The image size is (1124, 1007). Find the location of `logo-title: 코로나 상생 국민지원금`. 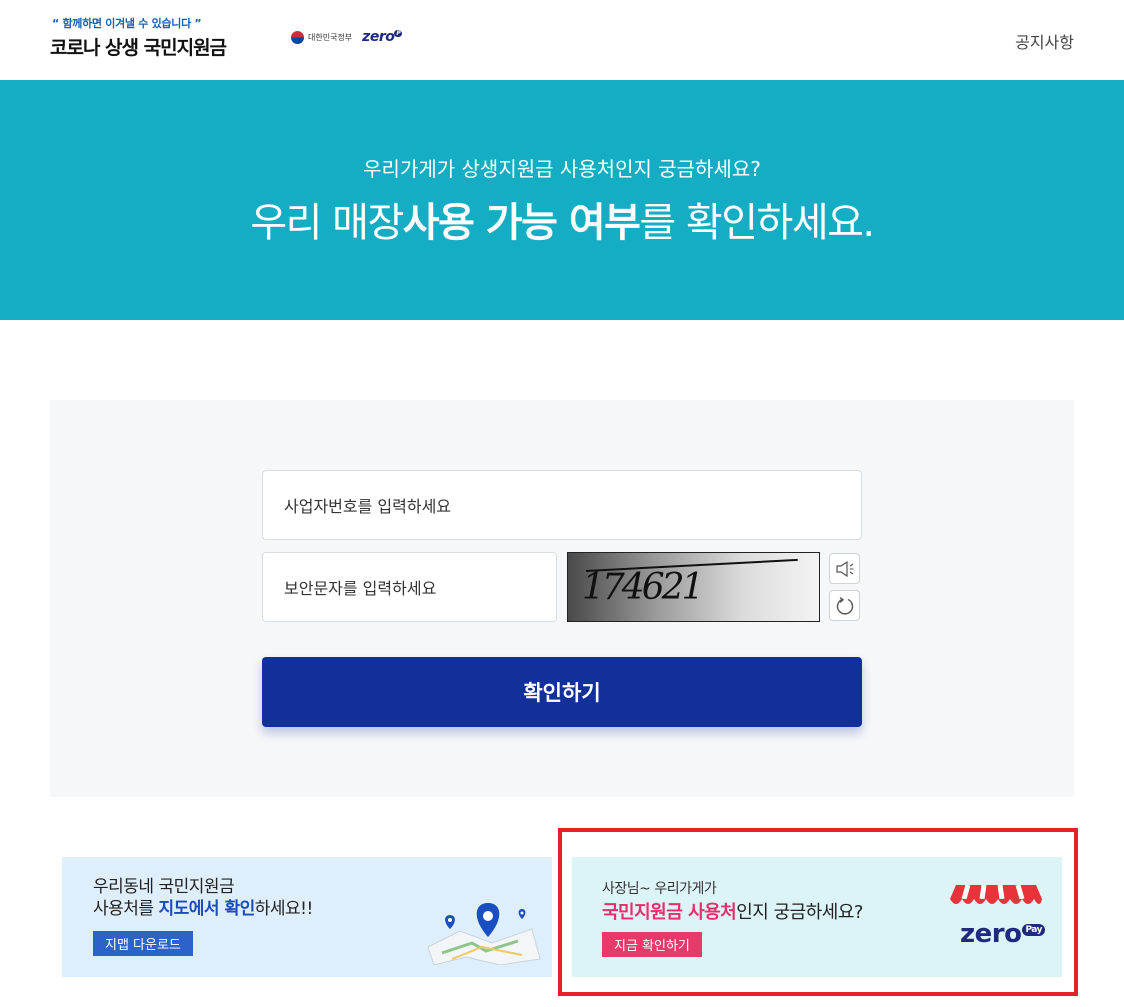

logo-title: 코로나 상생 국민지원금 is located at coordinates (138, 48).